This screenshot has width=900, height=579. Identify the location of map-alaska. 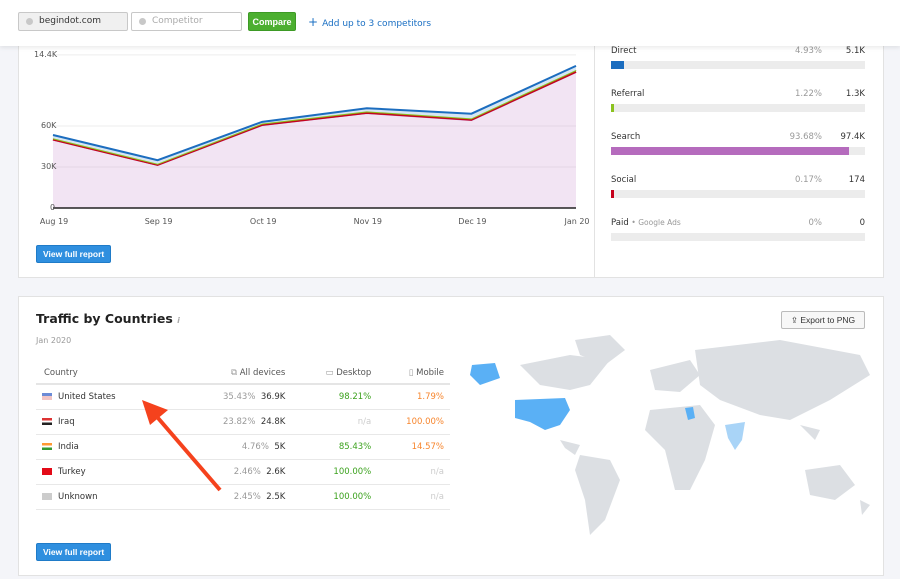
(485, 374).